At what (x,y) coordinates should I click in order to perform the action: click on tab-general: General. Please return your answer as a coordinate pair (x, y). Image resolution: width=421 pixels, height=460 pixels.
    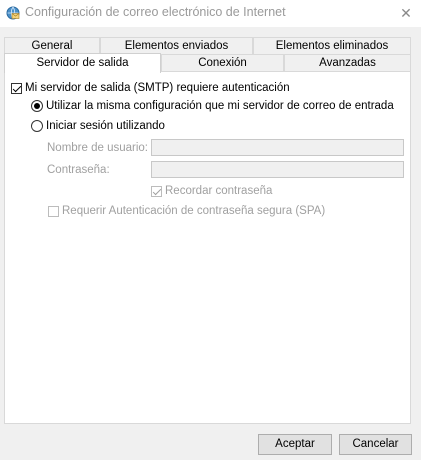
    Looking at the image, I should click on (52, 45).